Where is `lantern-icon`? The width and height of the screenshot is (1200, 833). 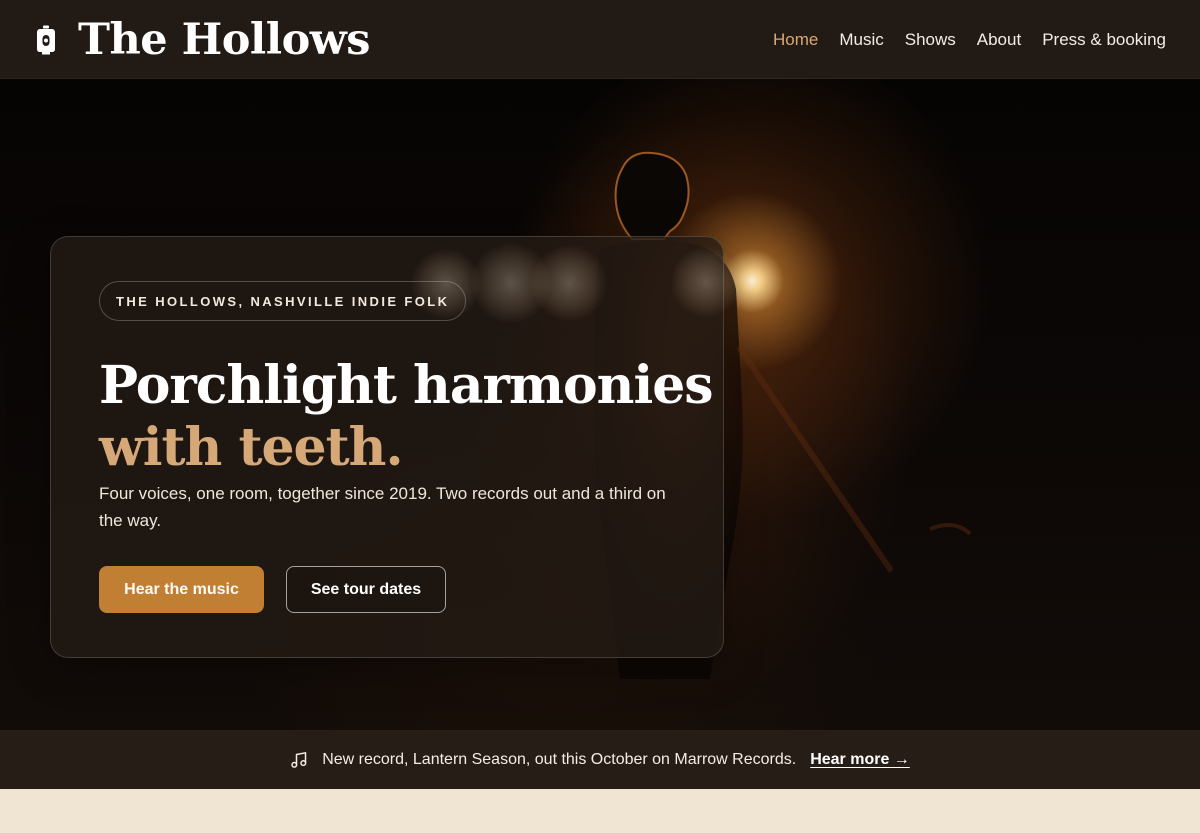
lantern-icon is located at coordinates (46, 39).